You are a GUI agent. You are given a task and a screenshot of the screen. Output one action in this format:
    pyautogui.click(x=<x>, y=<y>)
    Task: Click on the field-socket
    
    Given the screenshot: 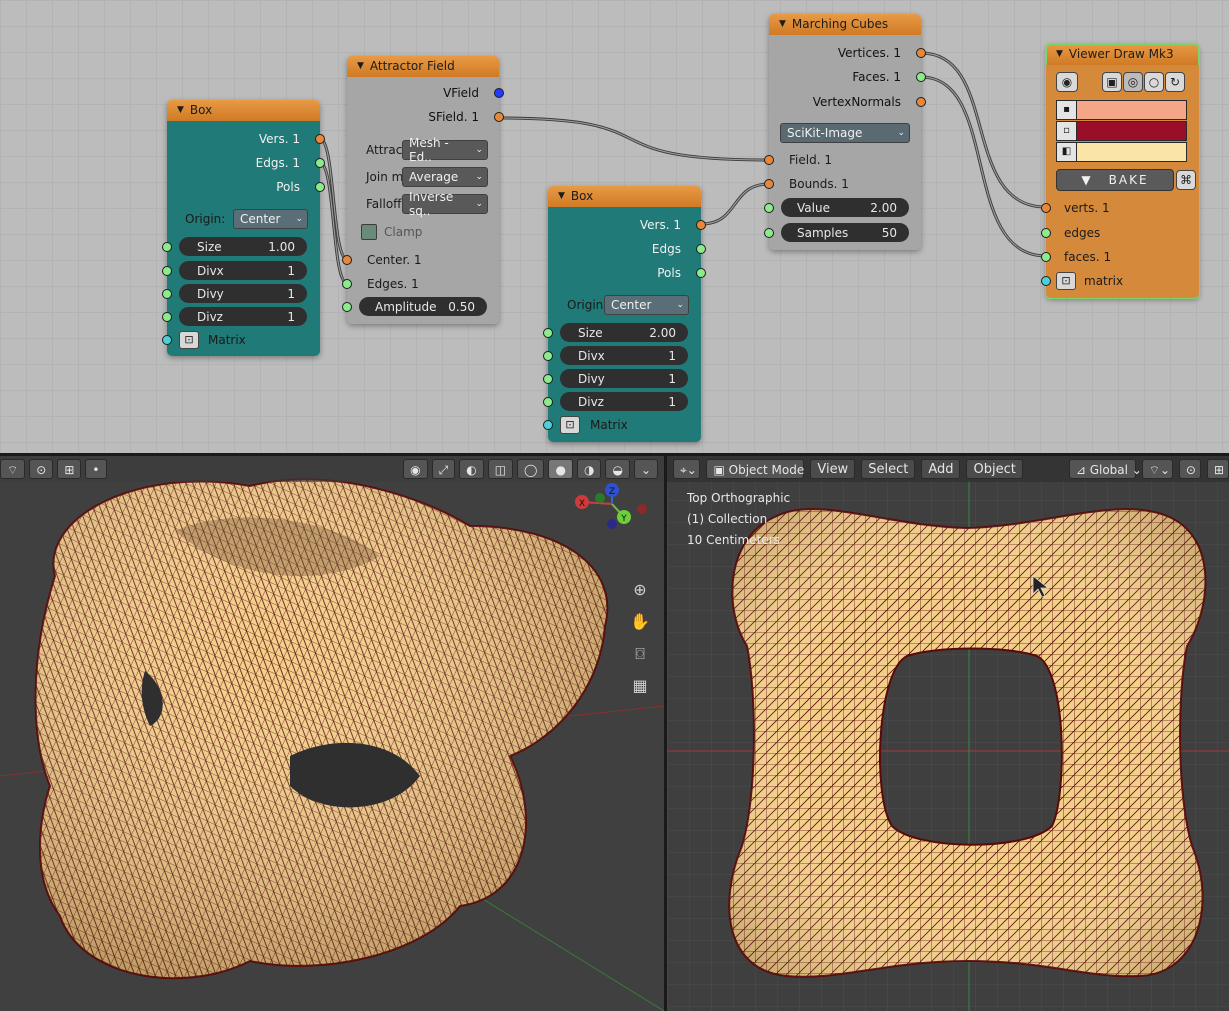 What is the action you would take?
    pyautogui.click(x=769, y=160)
    